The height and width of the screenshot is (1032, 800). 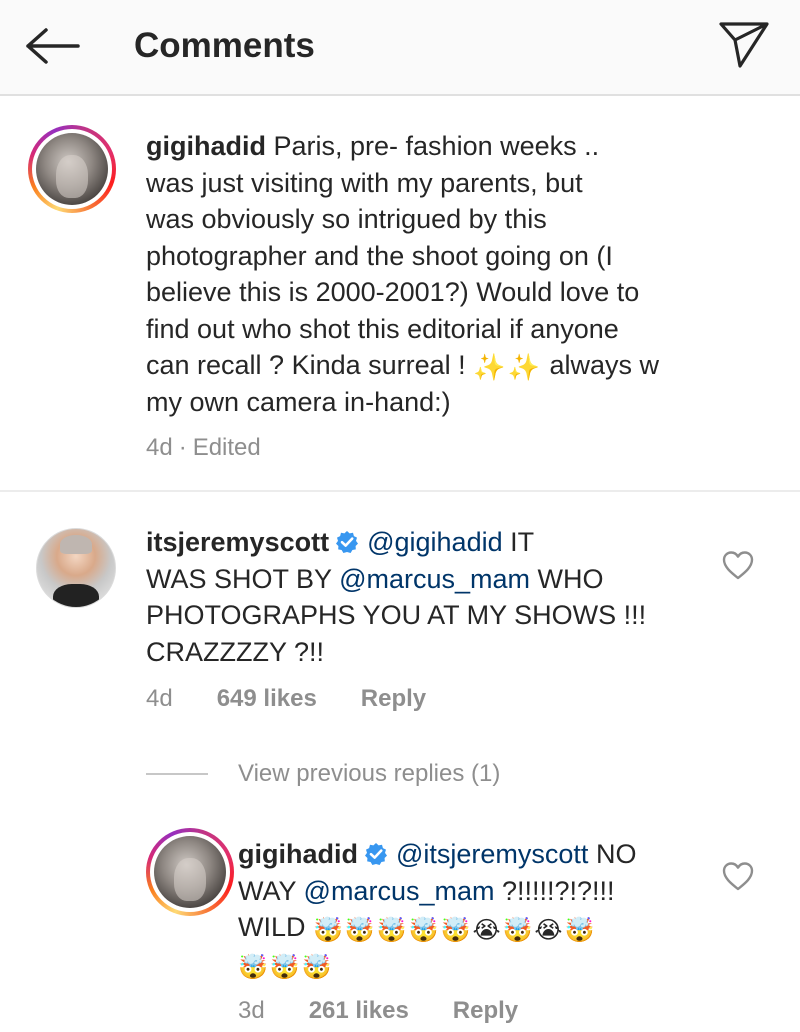 I want to click on comment-meta: 4d 649 likes Reply, so click(x=286, y=699).